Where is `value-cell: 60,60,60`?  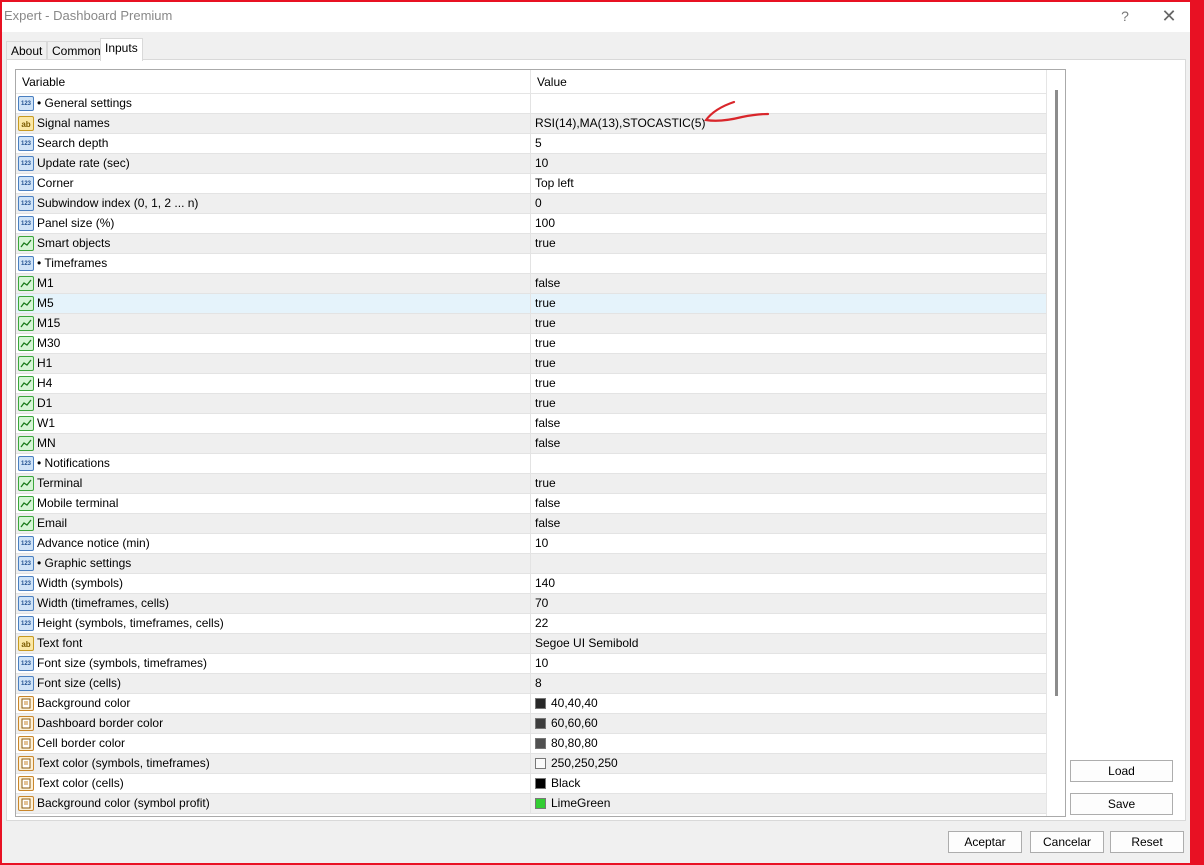
value-cell: 60,60,60 is located at coordinates (788, 723).